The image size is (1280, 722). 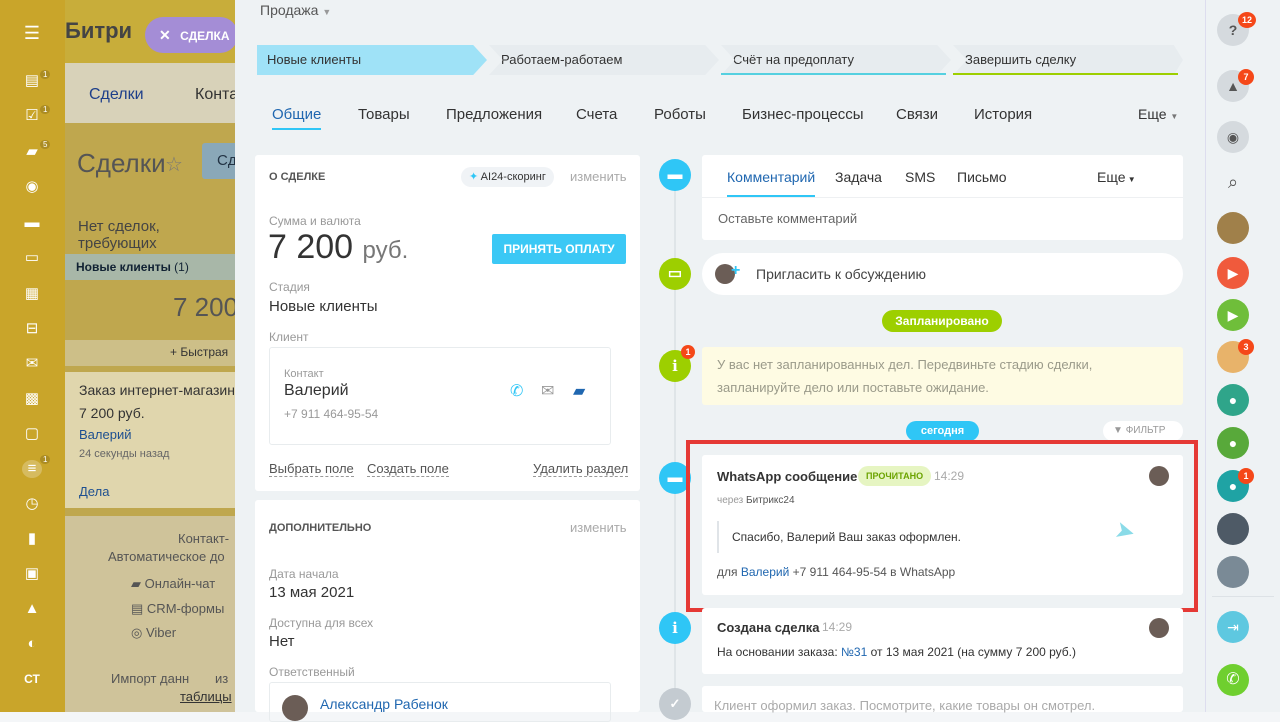 What do you see at coordinates (177, 609) in the screenshot?
I see `bg-channel-forms: ▤ CRM-формы` at bounding box center [177, 609].